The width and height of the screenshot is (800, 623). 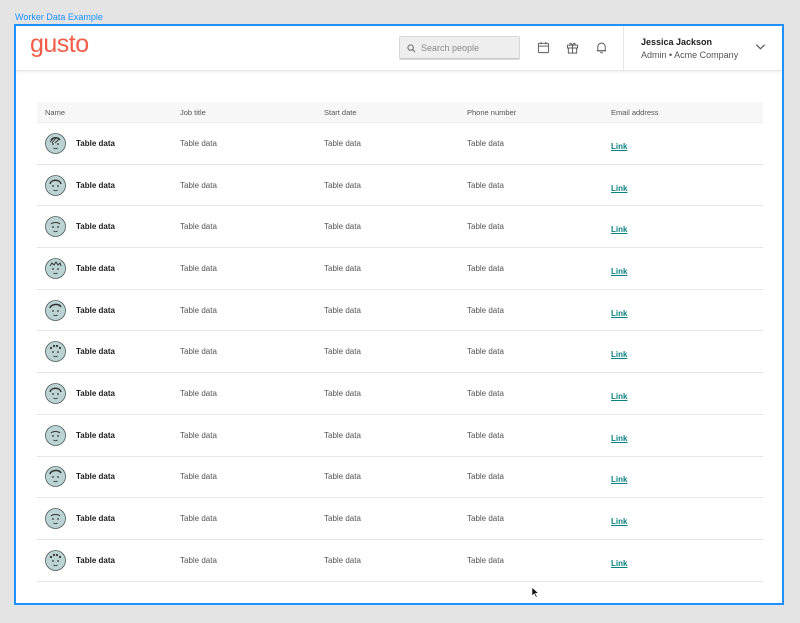 I want to click on column-header-job-title: Job title, so click(x=252, y=112).